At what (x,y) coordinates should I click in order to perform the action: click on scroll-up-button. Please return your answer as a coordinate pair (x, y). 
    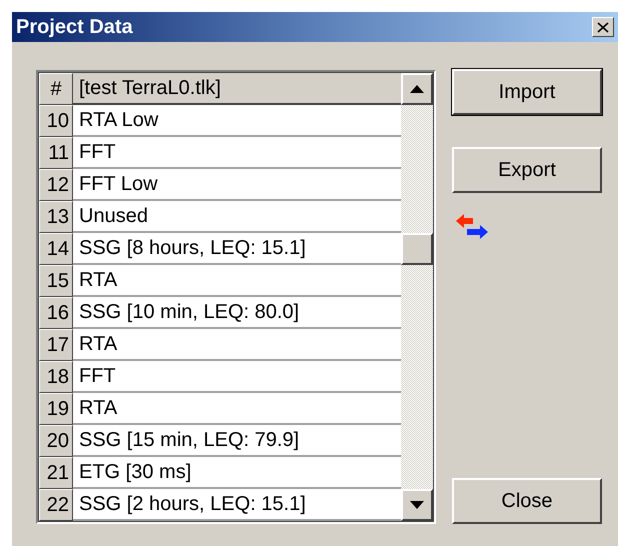
    Looking at the image, I should click on (417, 89).